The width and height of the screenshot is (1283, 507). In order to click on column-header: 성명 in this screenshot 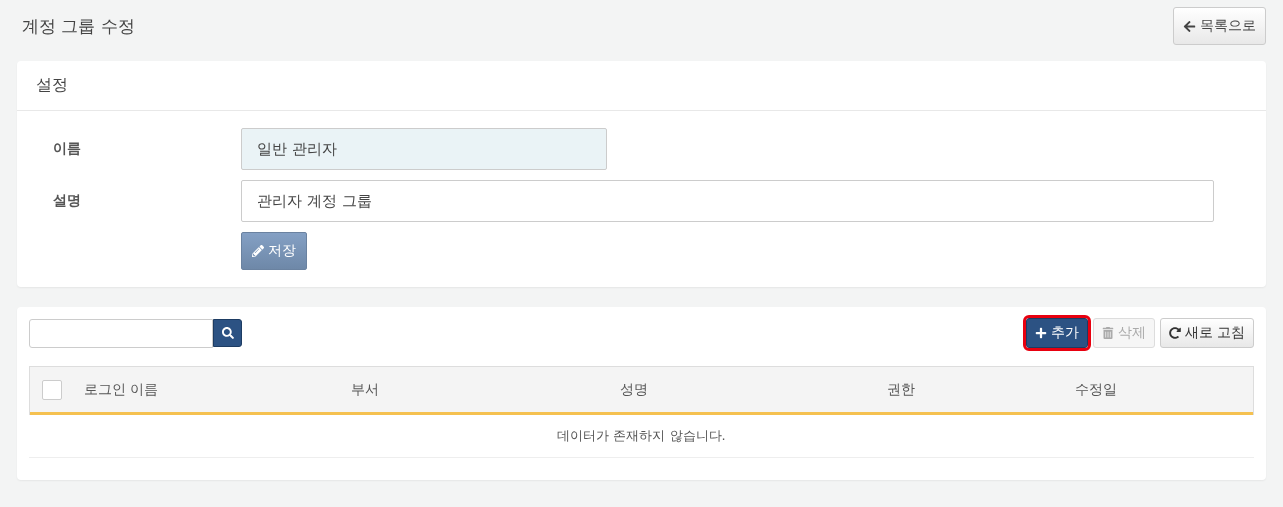, I will do `click(634, 389)`.